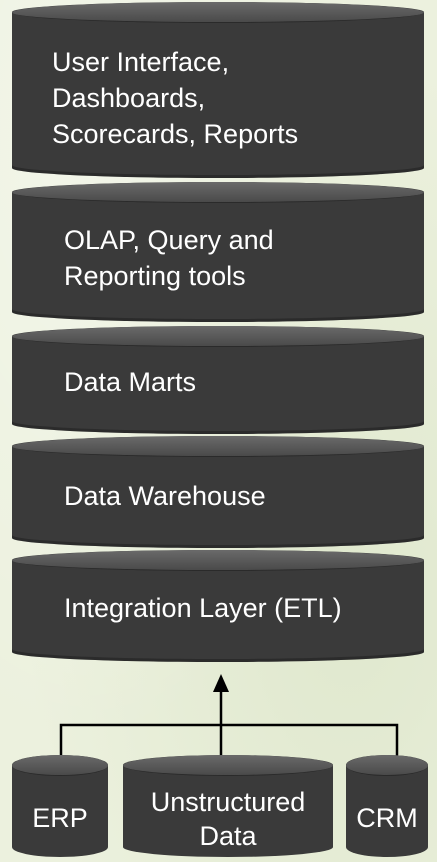  I want to click on source-erp: ERP, so click(60, 806).